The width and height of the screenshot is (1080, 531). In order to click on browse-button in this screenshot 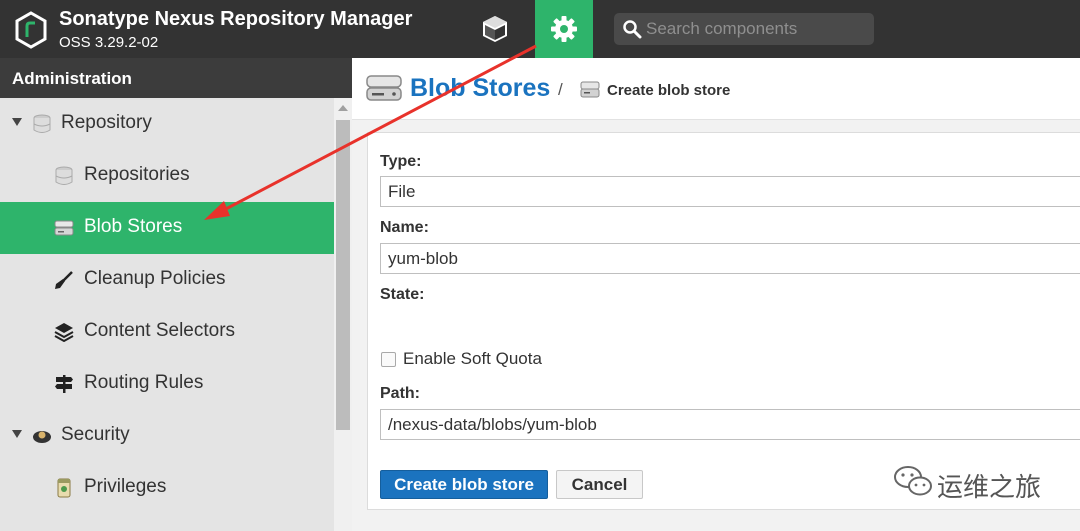, I will do `click(495, 29)`.